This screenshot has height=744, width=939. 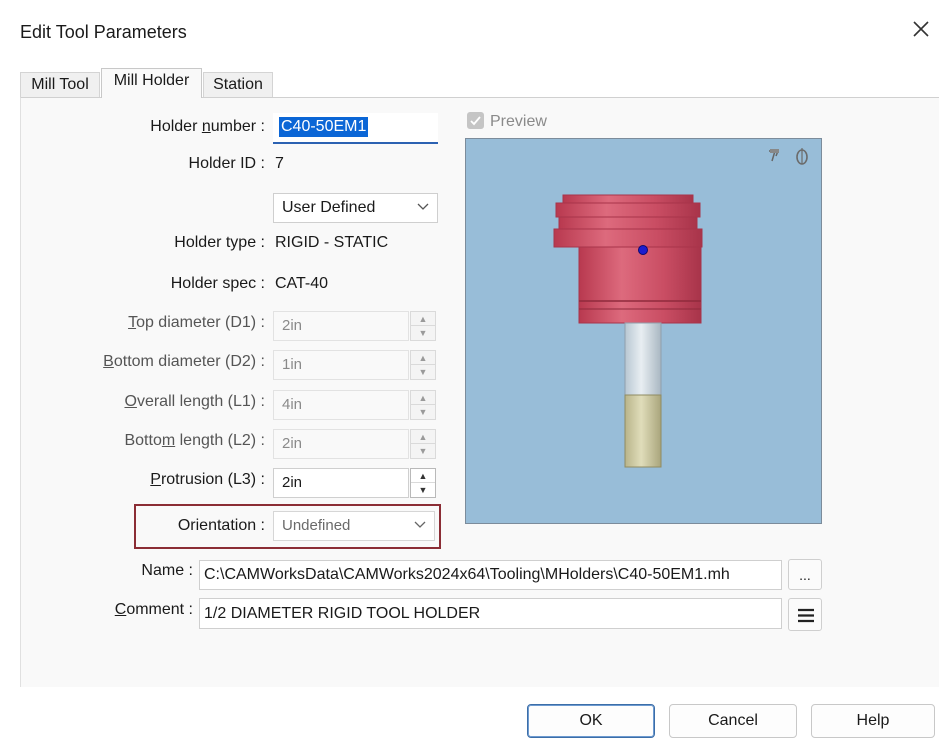 What do you see at coordinates (775, 156) in the screenshot?
I see `pin-icon` at bounding box center [775, 156].